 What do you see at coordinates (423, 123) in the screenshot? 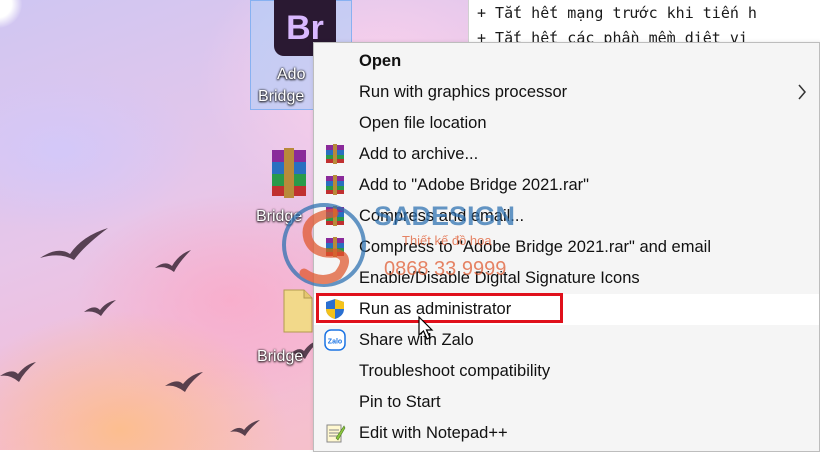
I see `menu-item-label: Open file location` at bounding box center [423, 123].